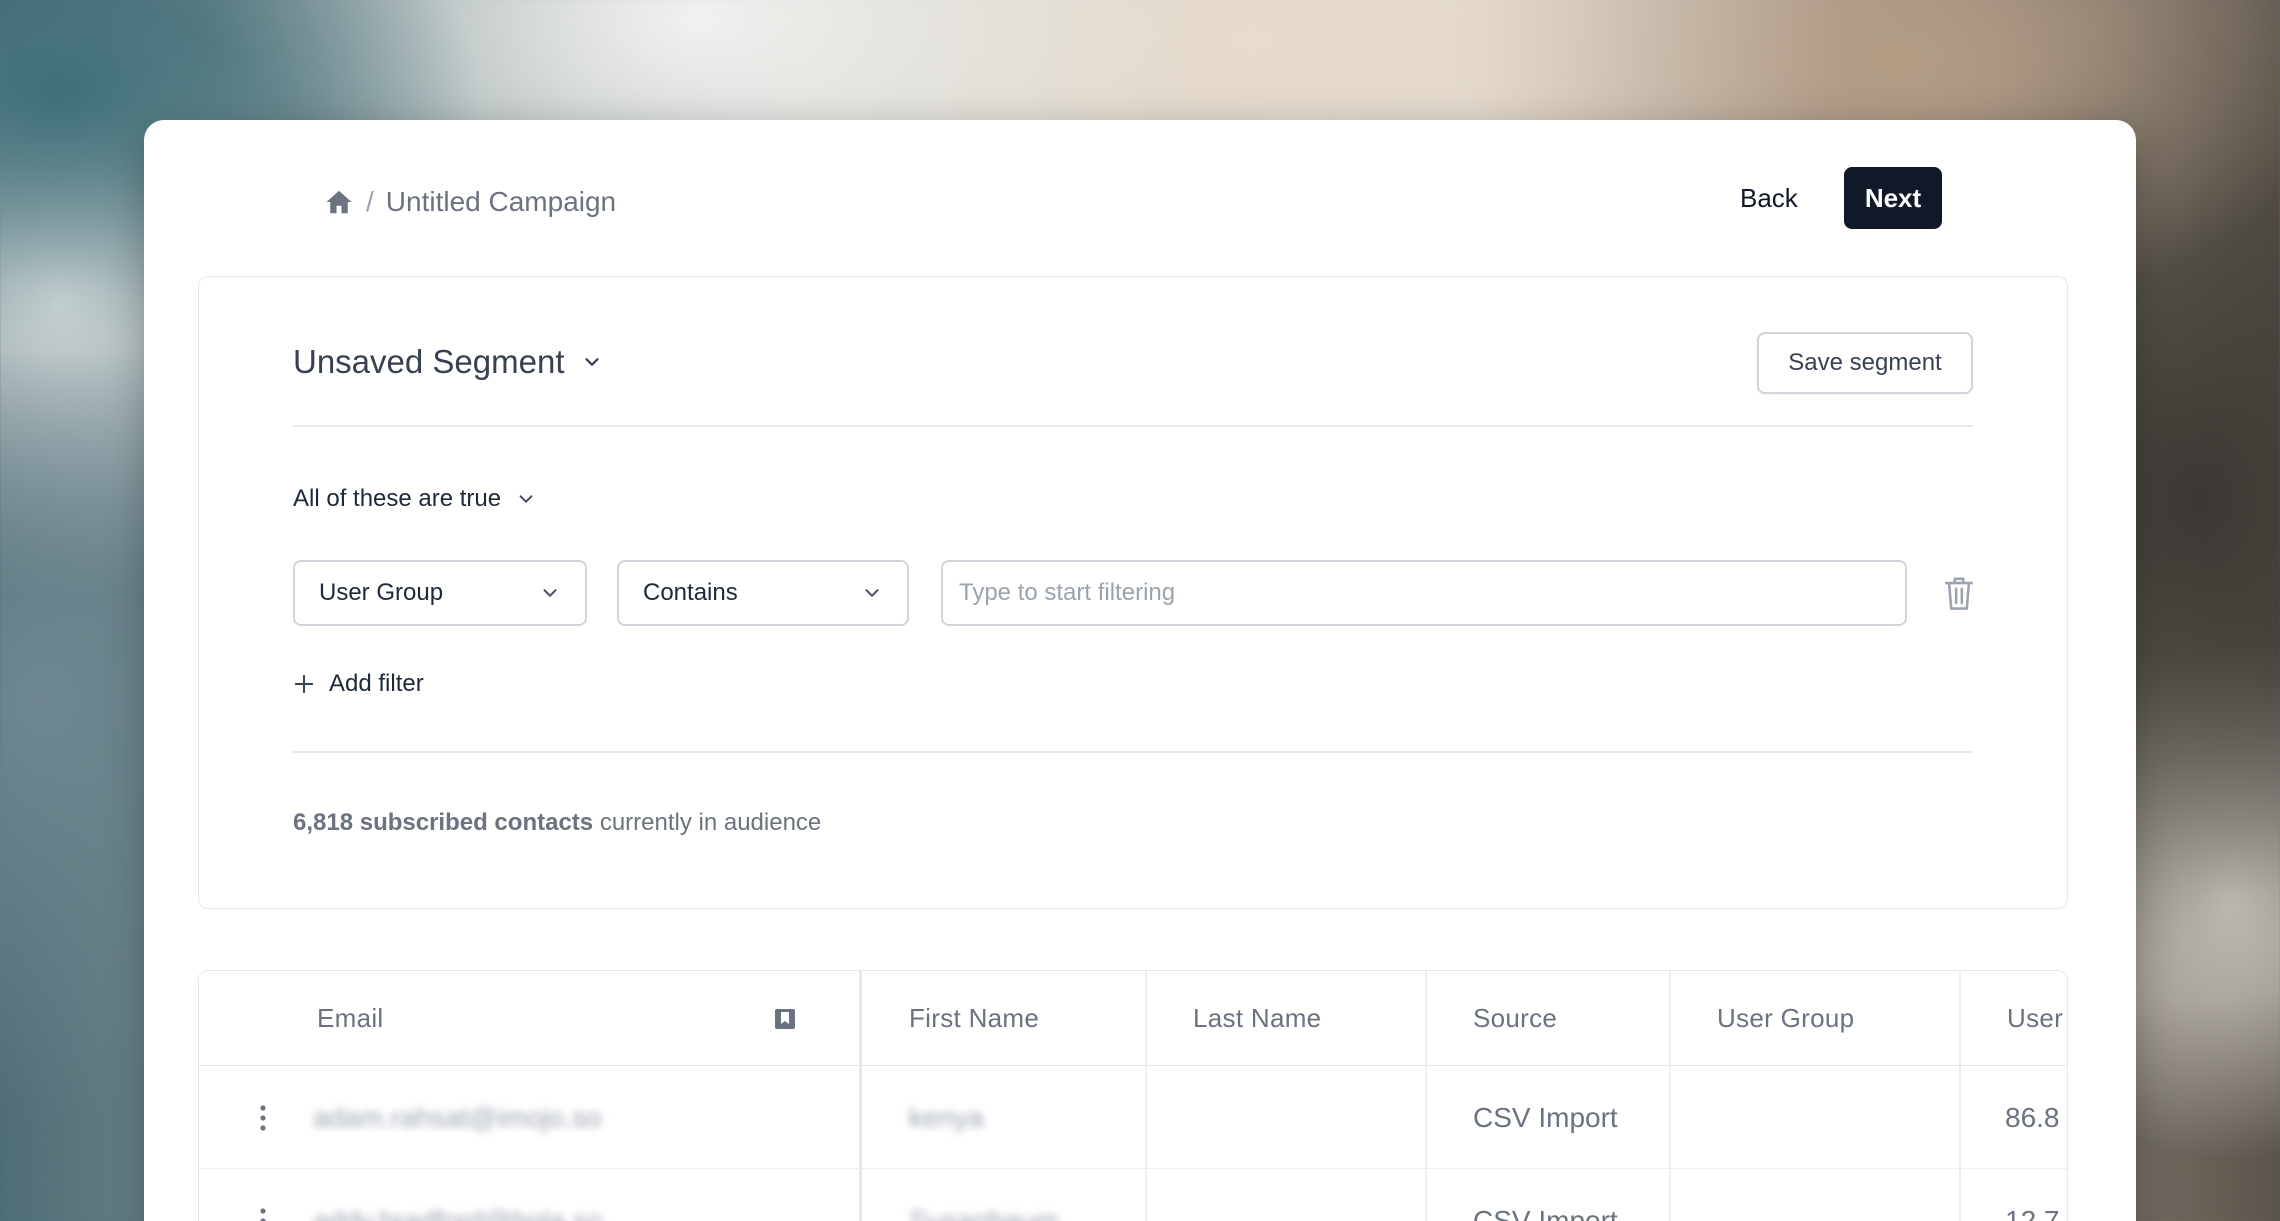  I want to click on cell-first-name: kenya, so click(946, 1117).